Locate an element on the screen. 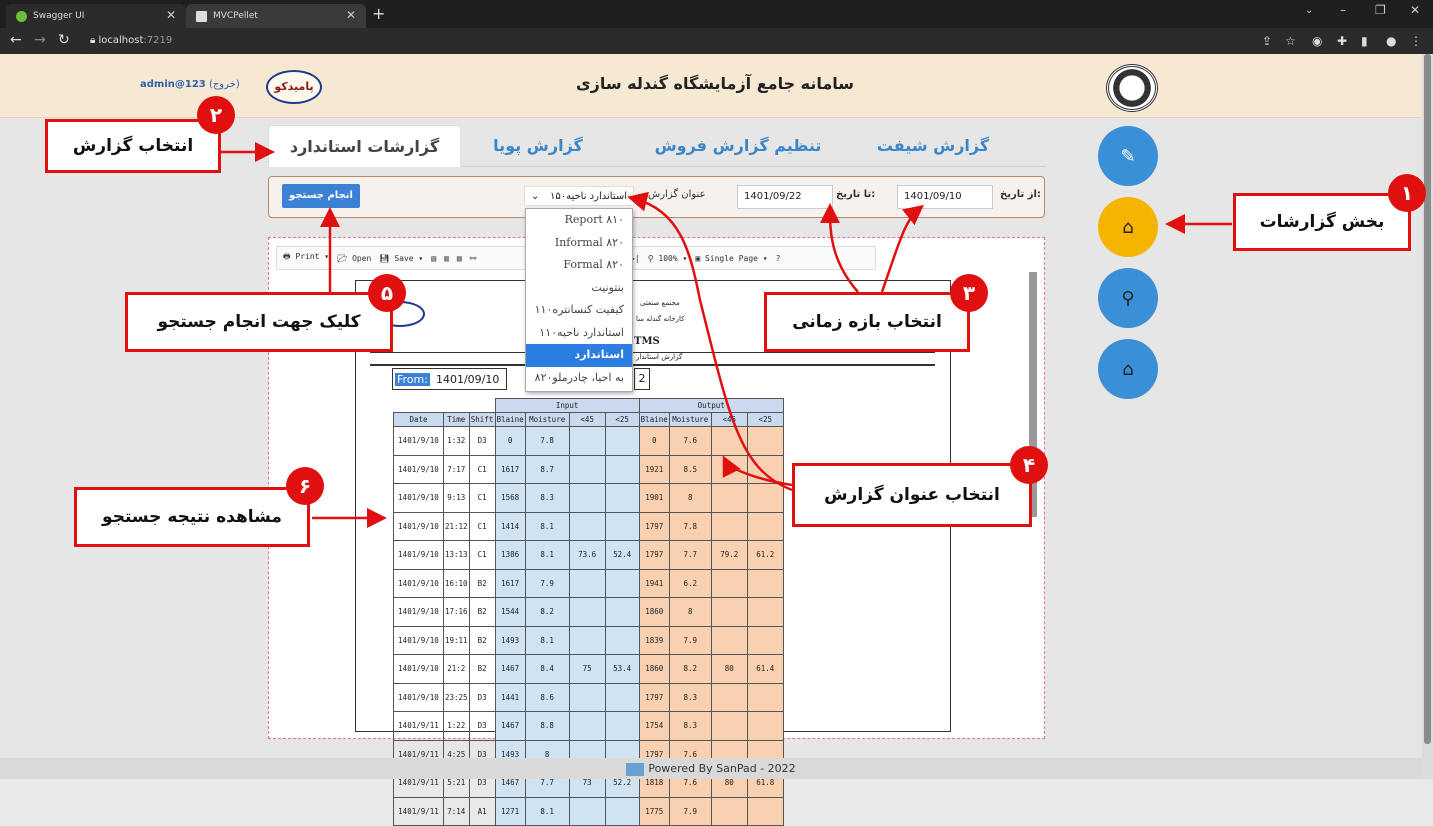 This screenshot has width=1433, height=826. column-header: <45 is located at coordinates (729, 419).